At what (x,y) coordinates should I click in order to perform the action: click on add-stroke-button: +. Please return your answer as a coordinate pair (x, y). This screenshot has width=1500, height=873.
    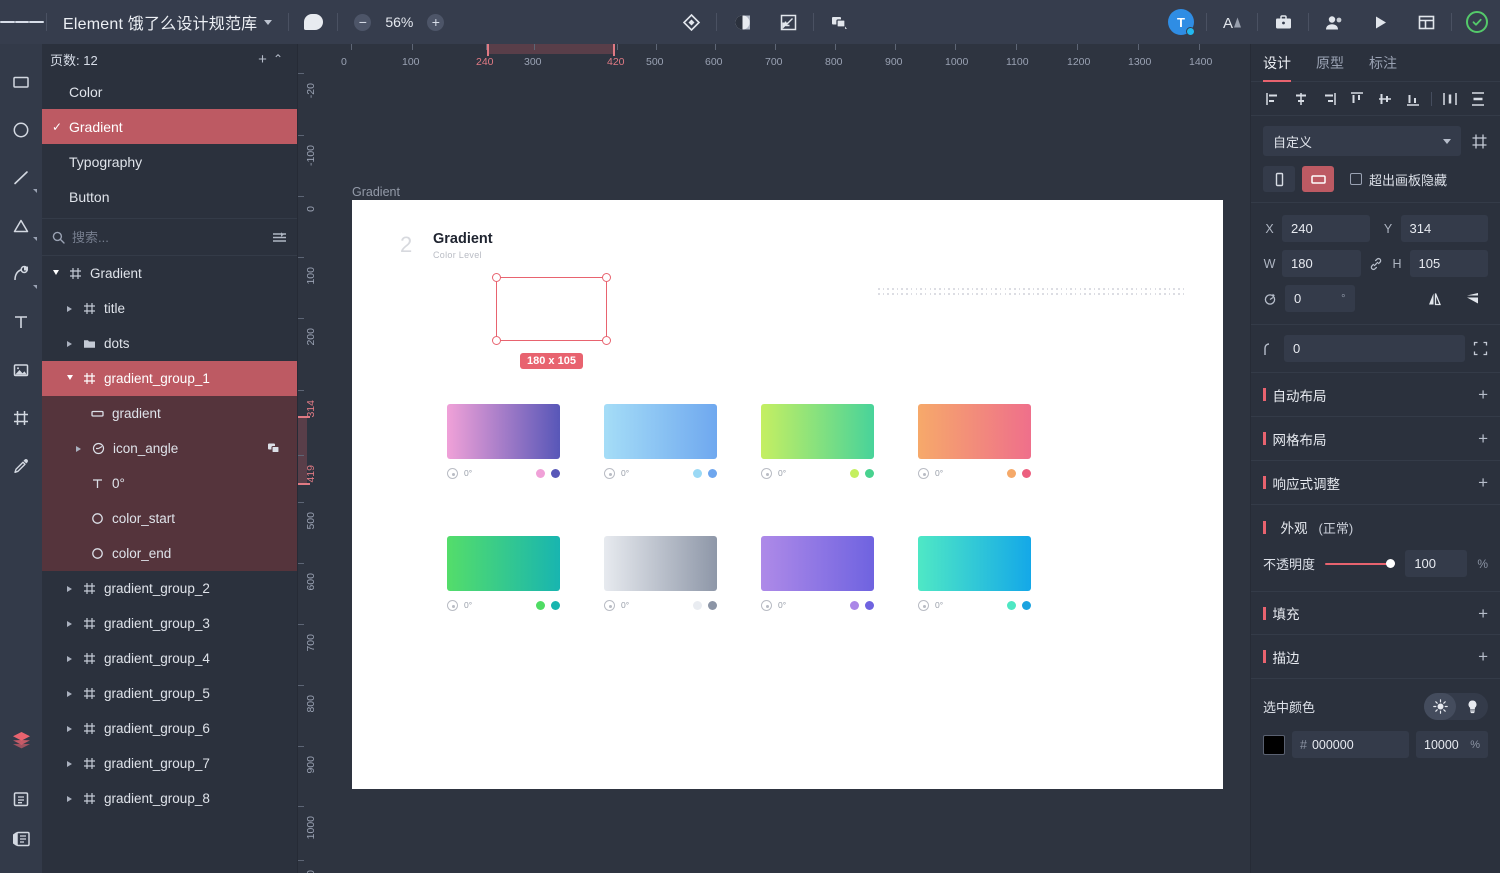
    Looking at the image, I should click on (1483, 656).